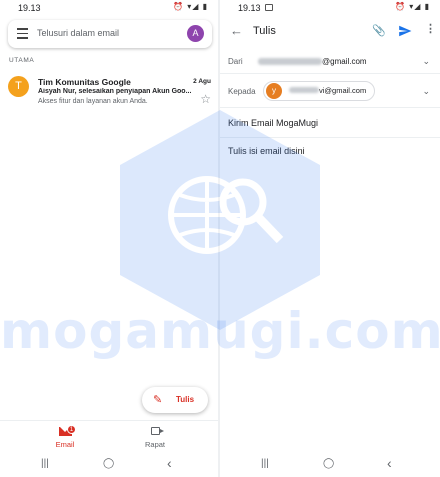 This screenshot has width=440, height=477. I want to click on video-camera-icon, so click(157, 431).